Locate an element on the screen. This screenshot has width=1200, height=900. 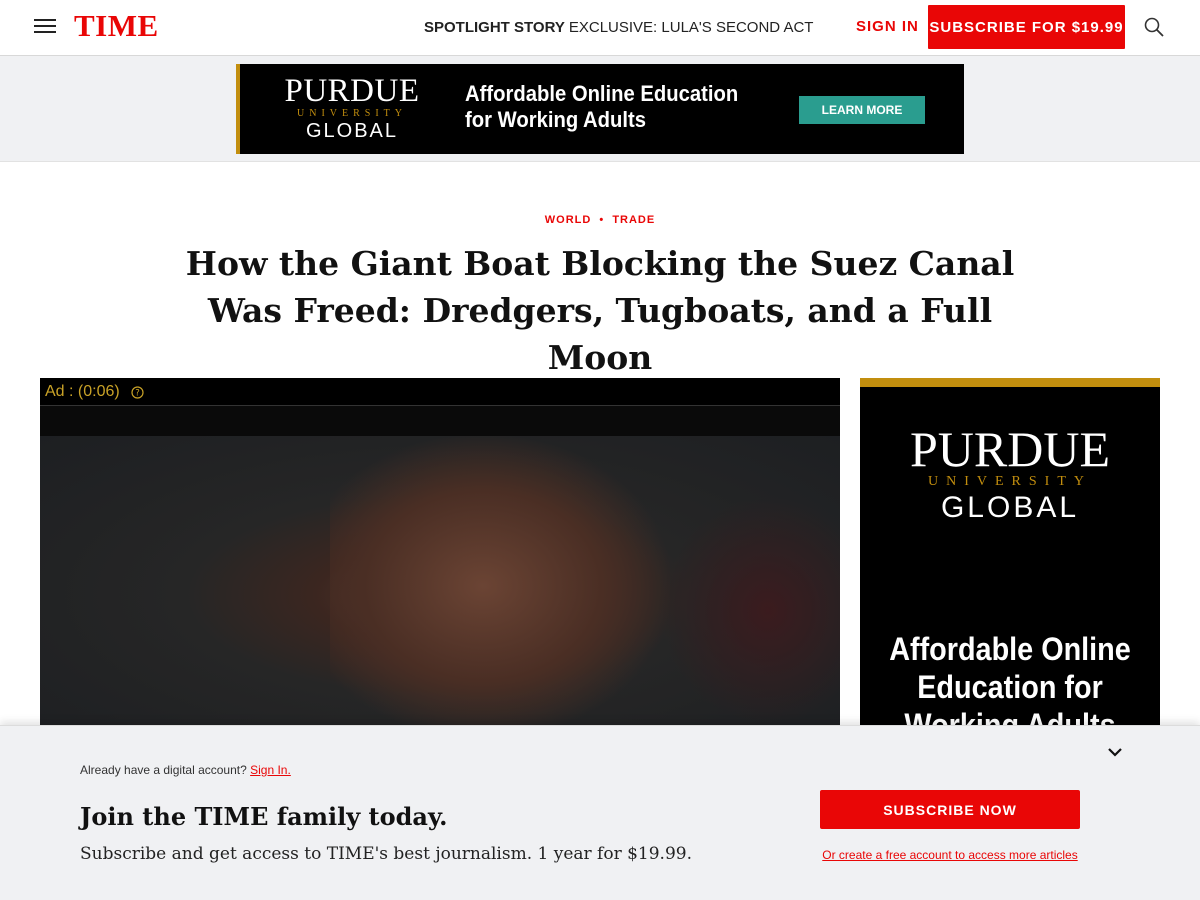
category-trade-link: TRADE is located at coordinates (633, 220).